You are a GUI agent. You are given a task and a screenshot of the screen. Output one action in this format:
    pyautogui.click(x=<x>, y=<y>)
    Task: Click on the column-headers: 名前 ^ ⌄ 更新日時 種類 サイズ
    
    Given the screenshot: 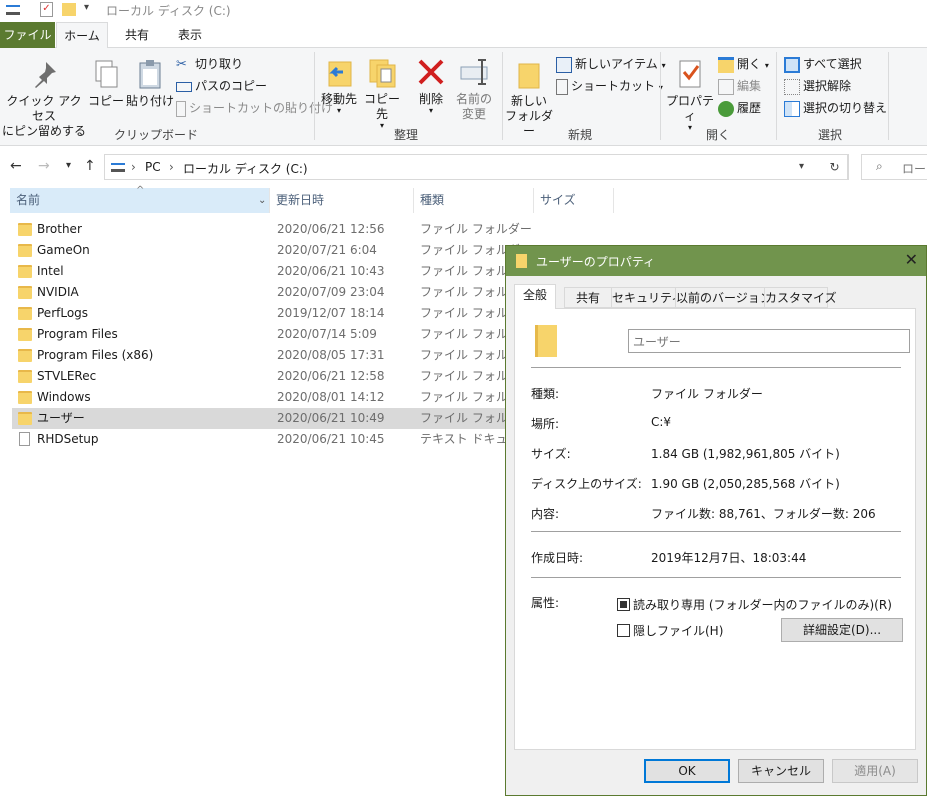 What is the action you would take?
    pyautogui.click(x=463, y=199)
    